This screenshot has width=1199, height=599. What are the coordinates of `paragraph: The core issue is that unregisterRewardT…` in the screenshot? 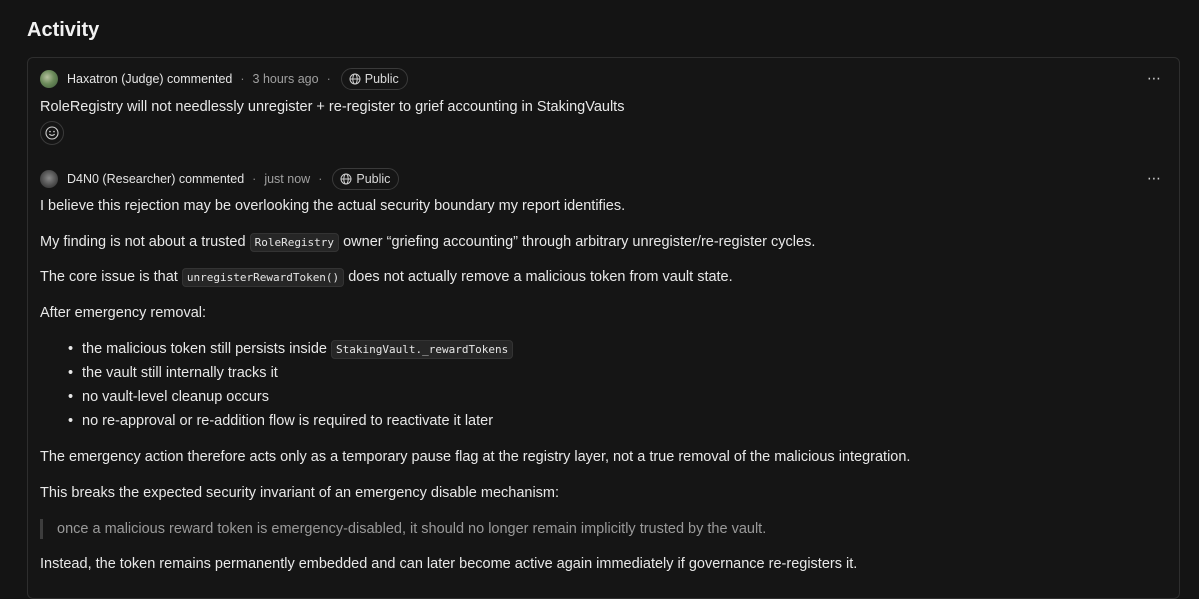 It's located at (386, 277).